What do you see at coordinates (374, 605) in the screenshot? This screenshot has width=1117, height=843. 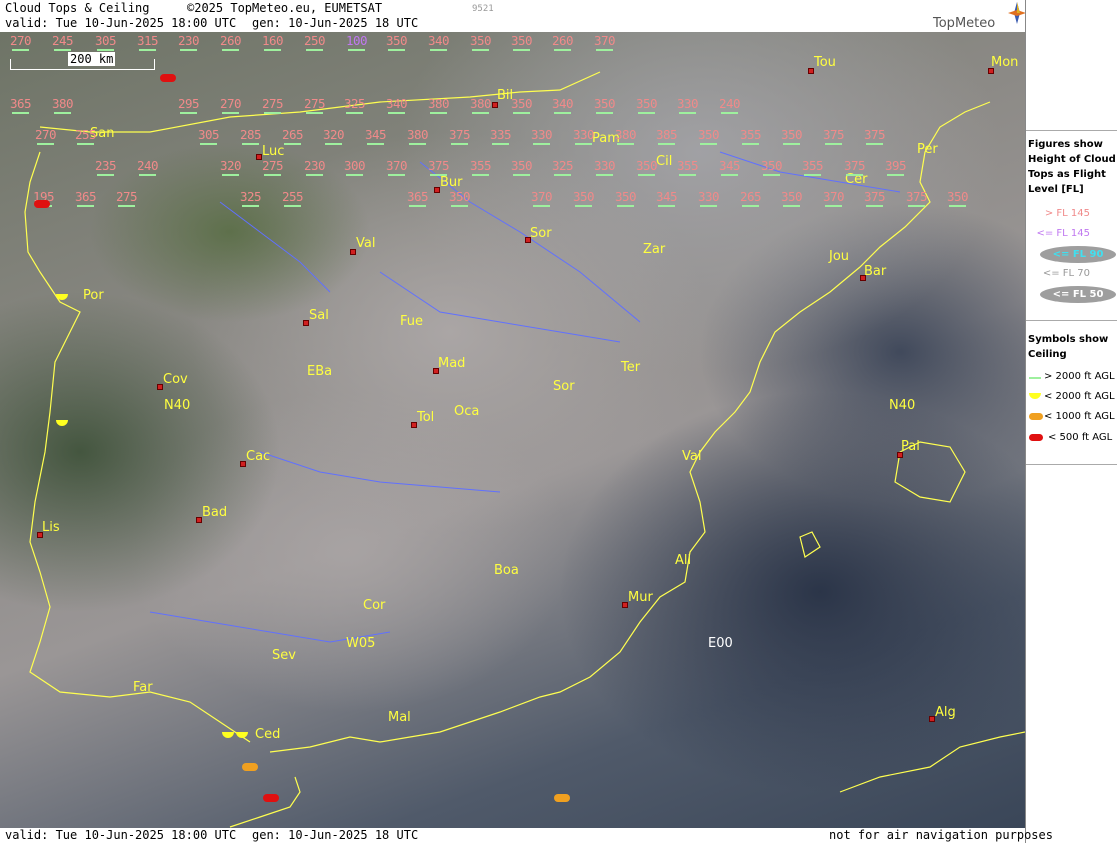 I see `city-label: Cor` at bounding box center [374, 605].